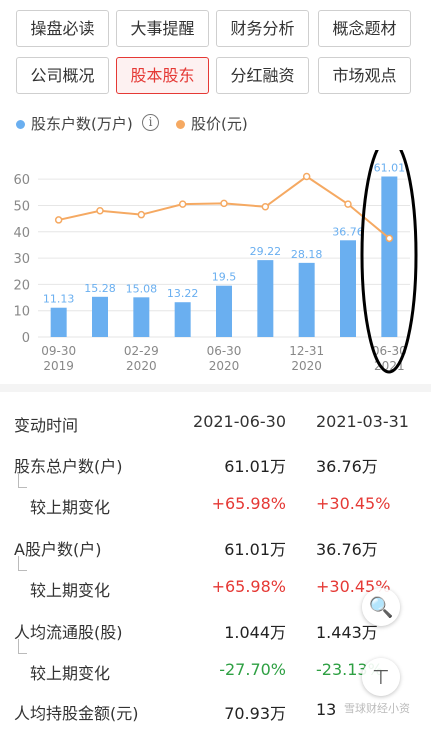  I want to click on section-divider, so click(215, 388).